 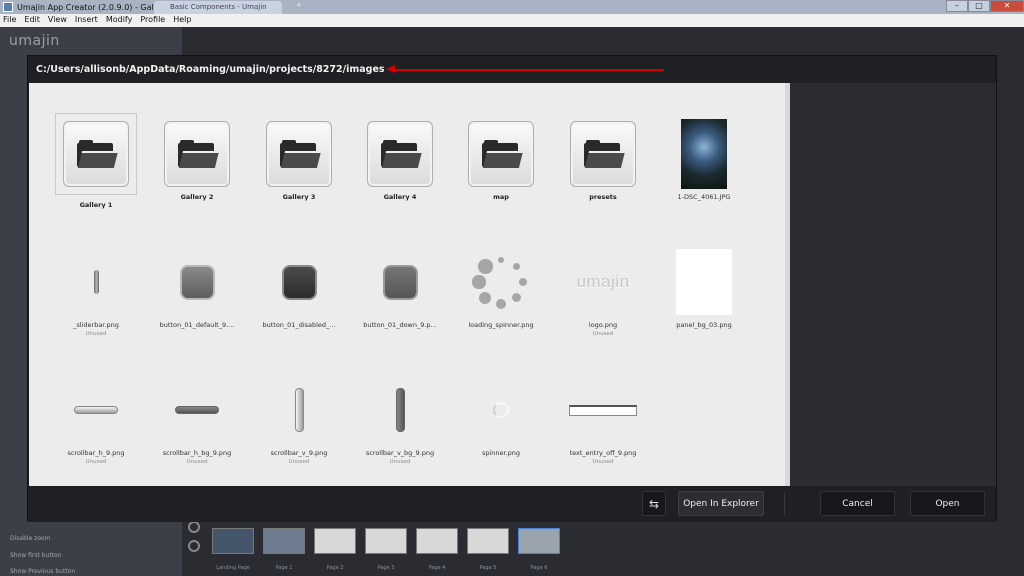 I want to click on maximize-button: □, so click(x=979, y=6).